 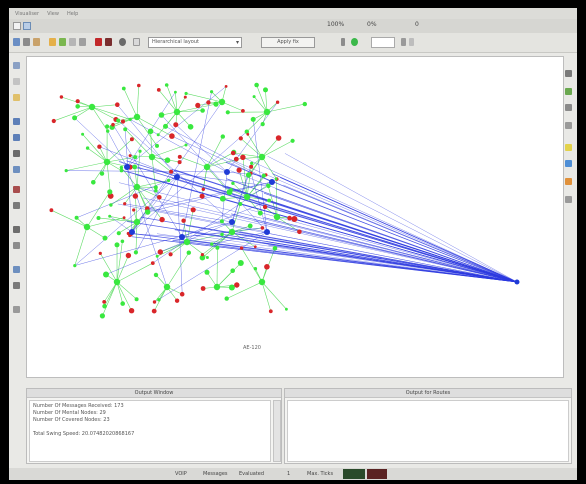 What do you see at coordinates (411, 42) in the screenshot?
I see `zoom-out-icon` at bounding box center [411, 42].